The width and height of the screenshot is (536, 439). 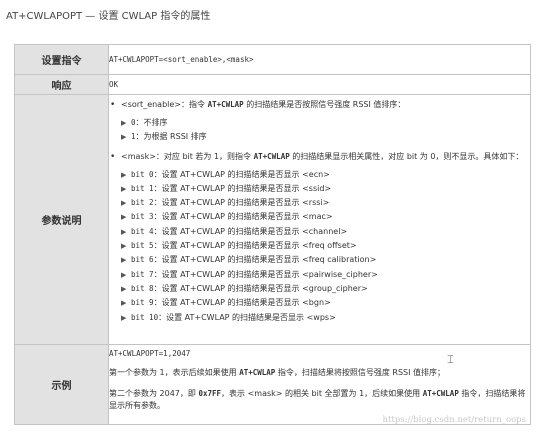 What do you see at coordinates (142, 288) in the screenshot?
I see `item-code: bit 8` at bounding box center [142, 288].